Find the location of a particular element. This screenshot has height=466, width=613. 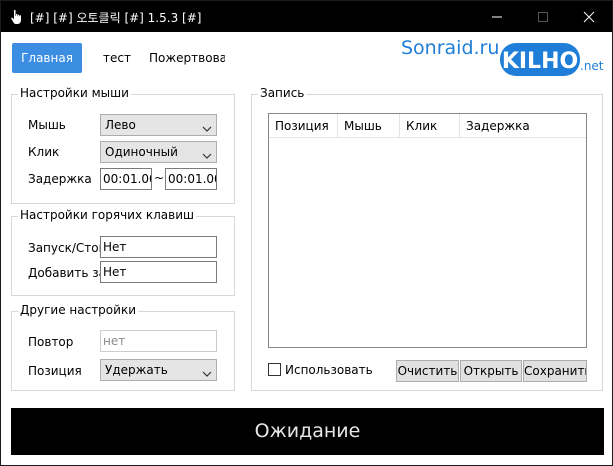

other-settings-legend: Другие настройки is located at coordinates (78, 310).